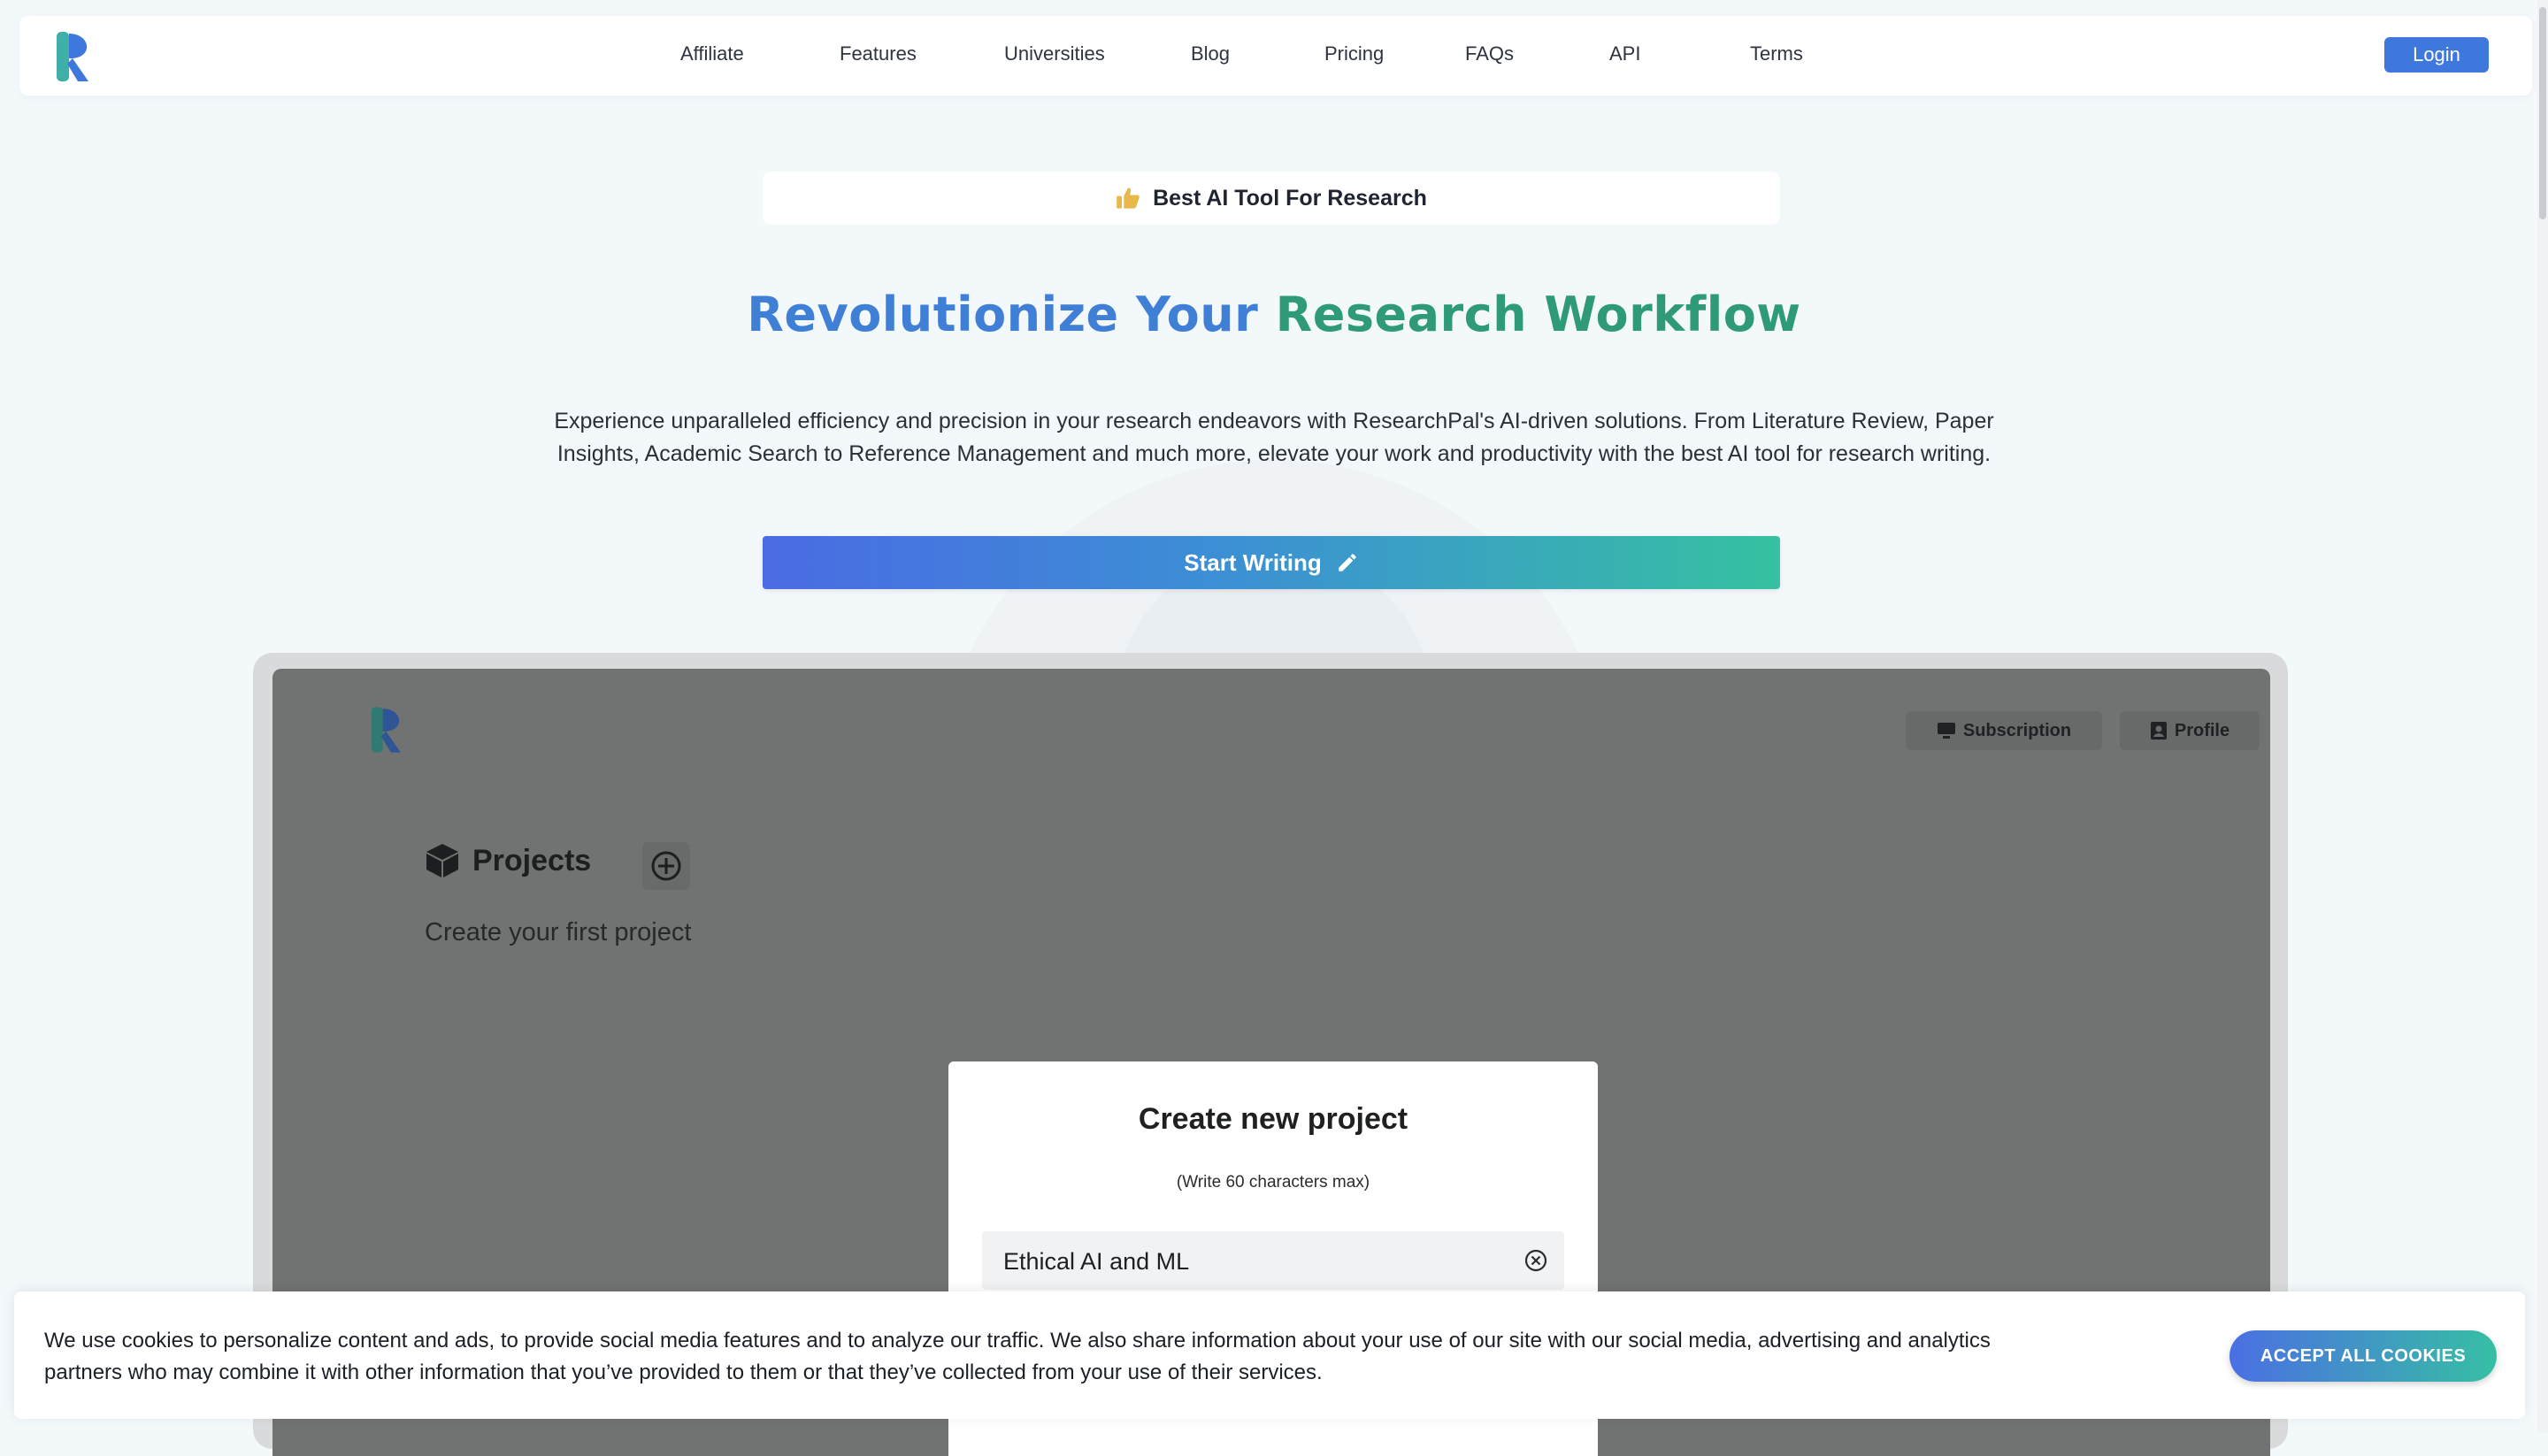 The height and width of the screenshot is (1456, 2548). I want to click on project-name-input, so click(1251, 1261).